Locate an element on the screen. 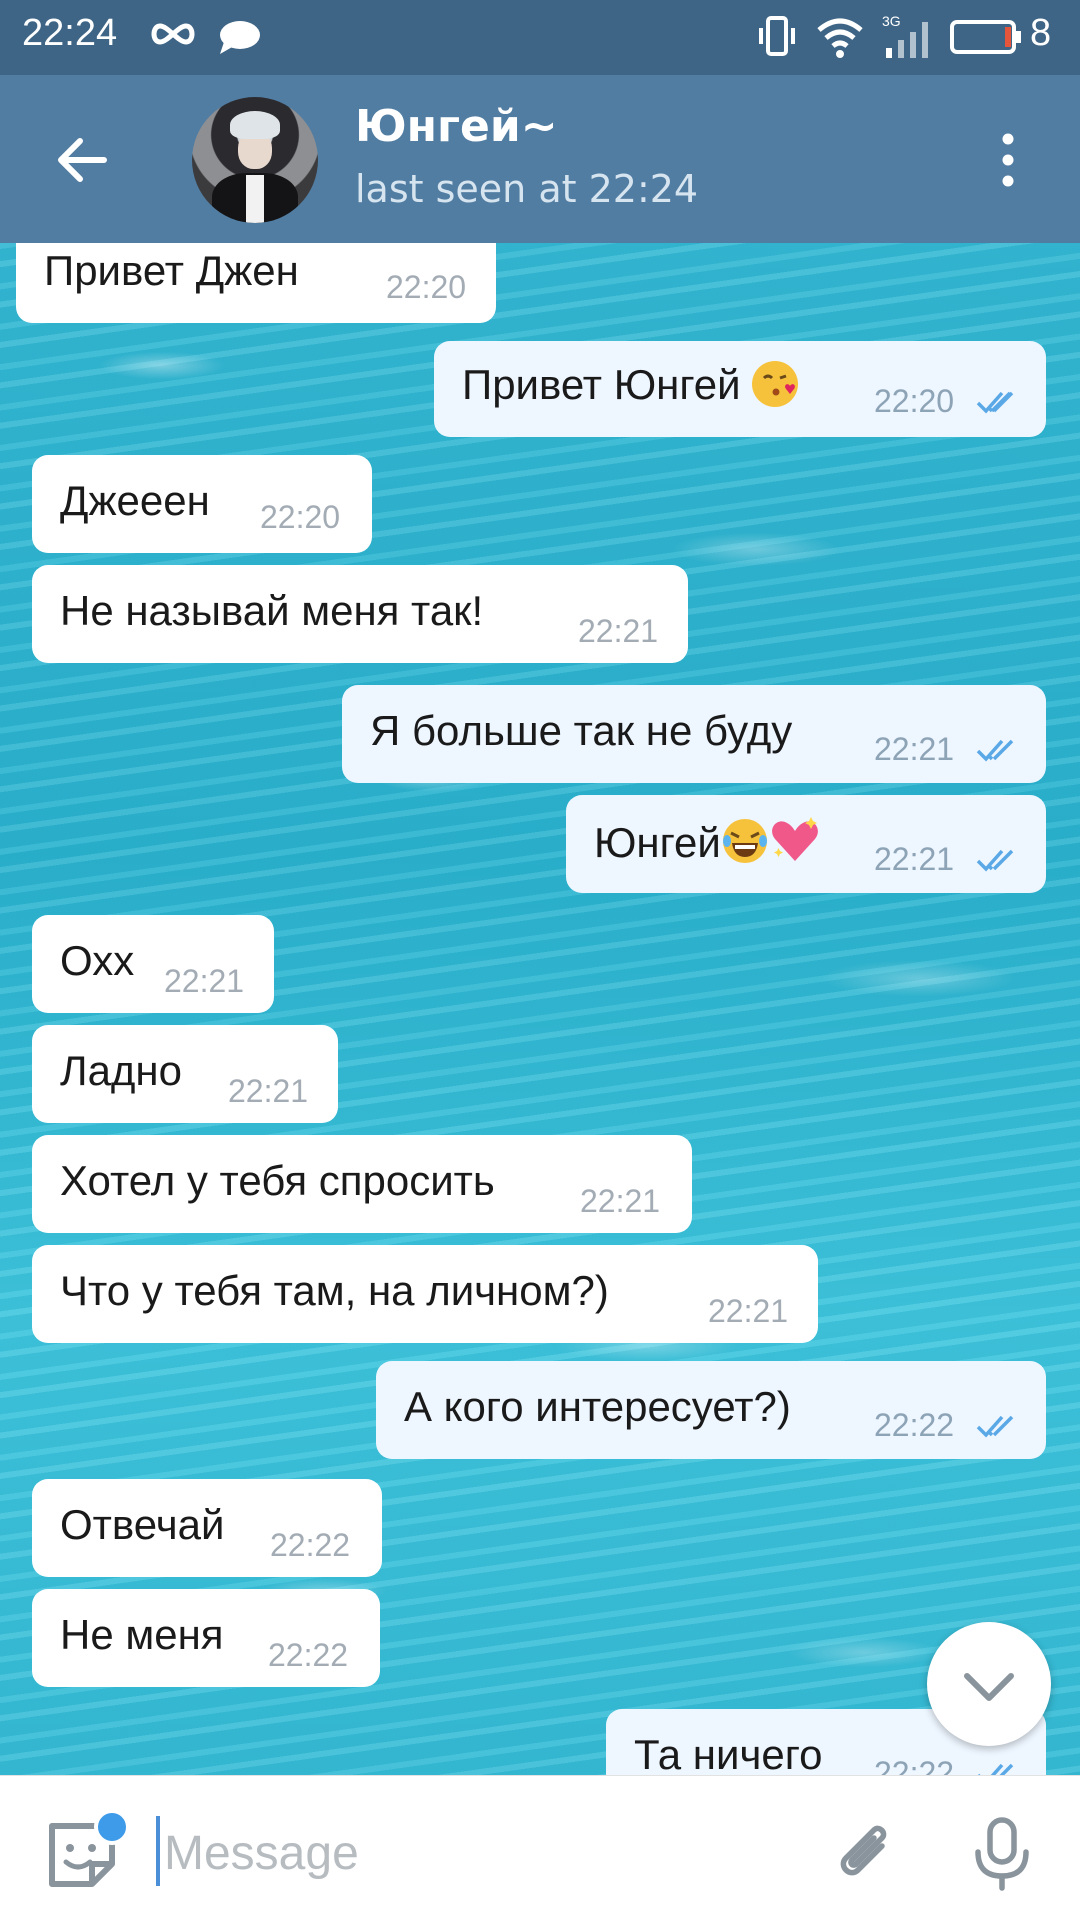 The image size is (1080, 1921). scroll-to-bottom-button is located at coordinates (989, 1684).